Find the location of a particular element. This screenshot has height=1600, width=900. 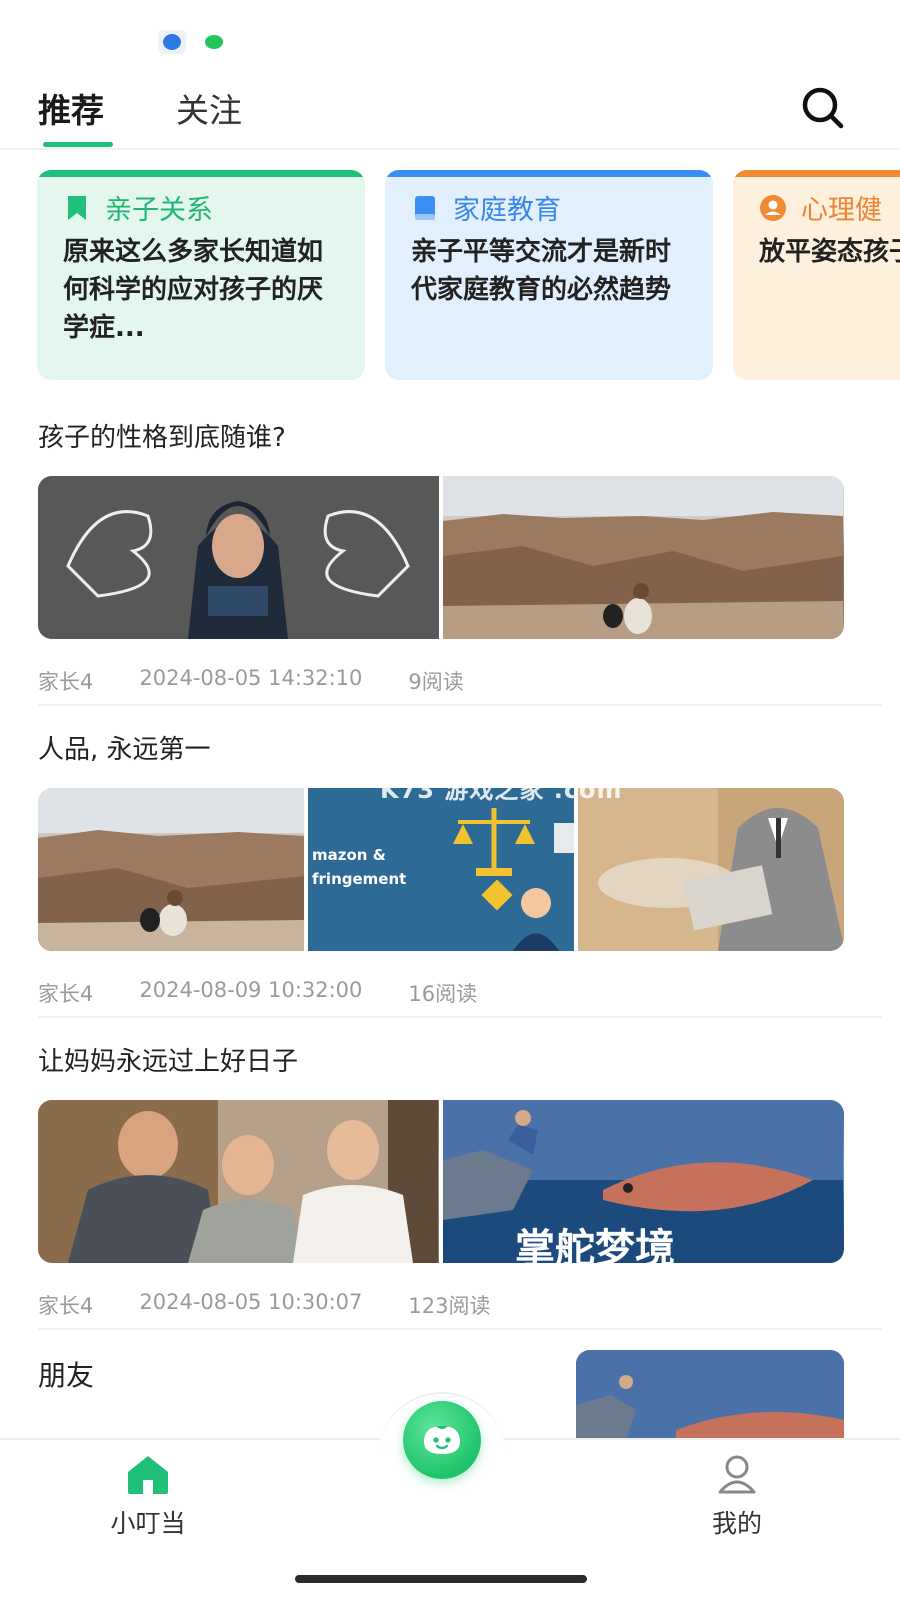

post-time: 2024-08-05 14:32:10 is located at coordinates (251, 678).